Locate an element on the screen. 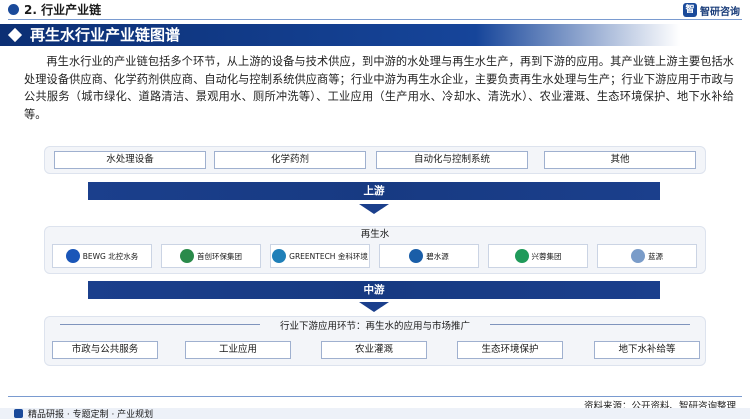 The width and height of the screenshot is (750, 419). brand: 智 智研咨询 is located at coordinates (711, 10).